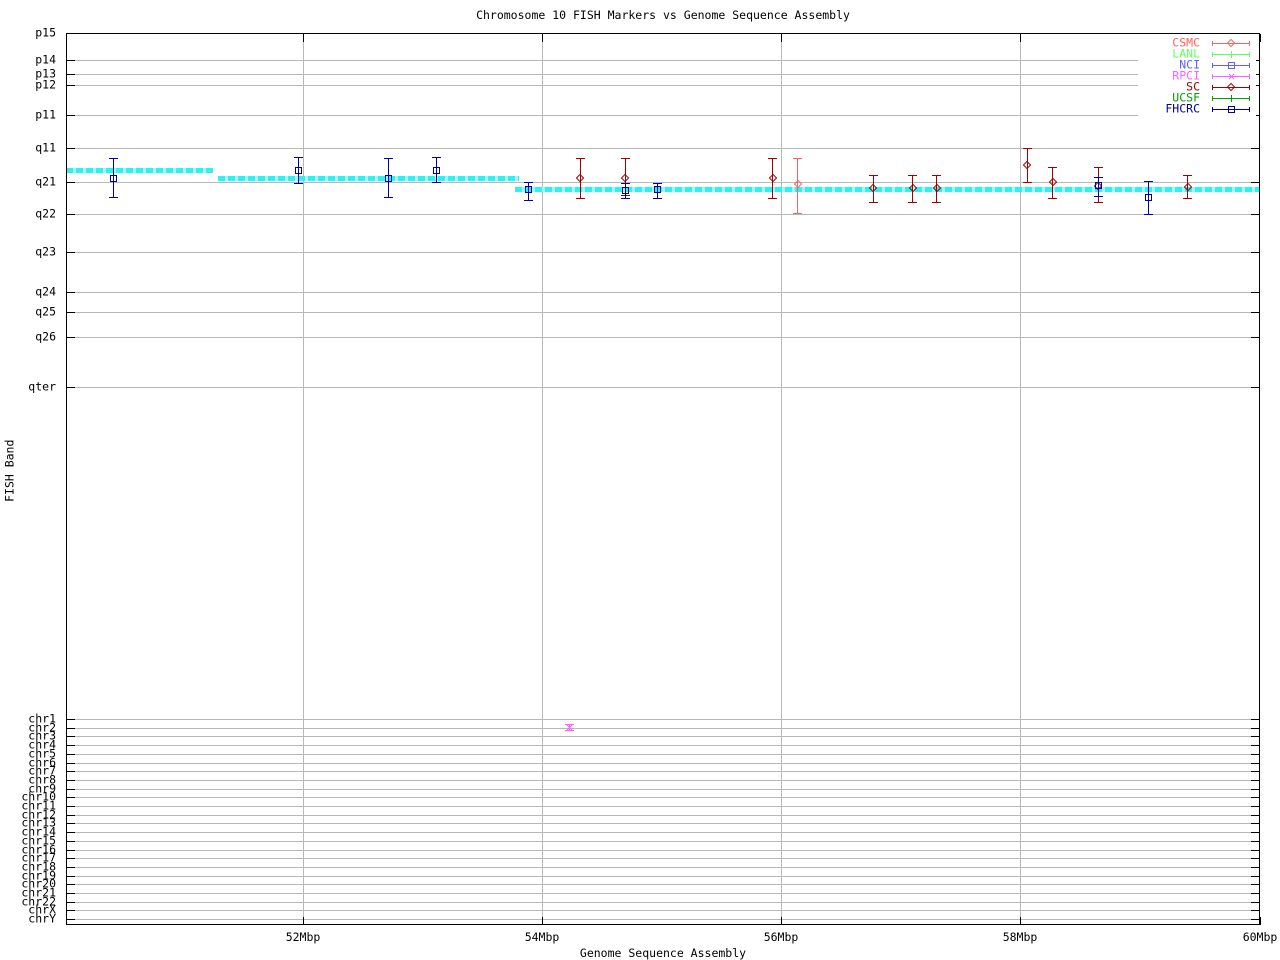  I want to click on x-tick-label: 56Mbp, so click(781, 937).